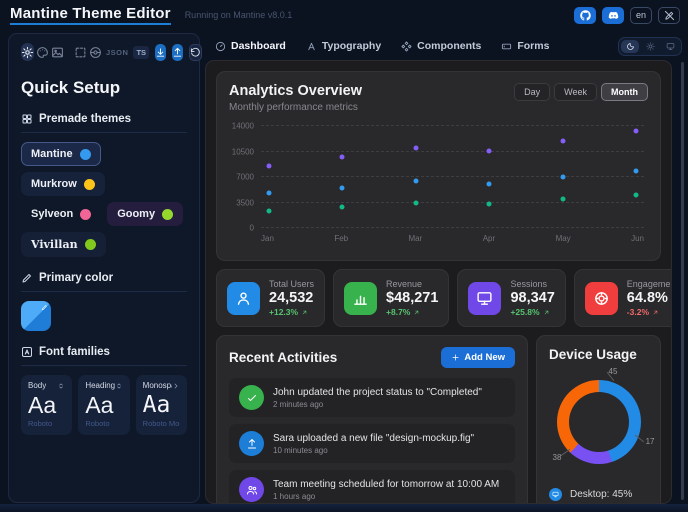 This screenshot has width=688, height=512. I want to click on chevron-icon, so click(176, 386).